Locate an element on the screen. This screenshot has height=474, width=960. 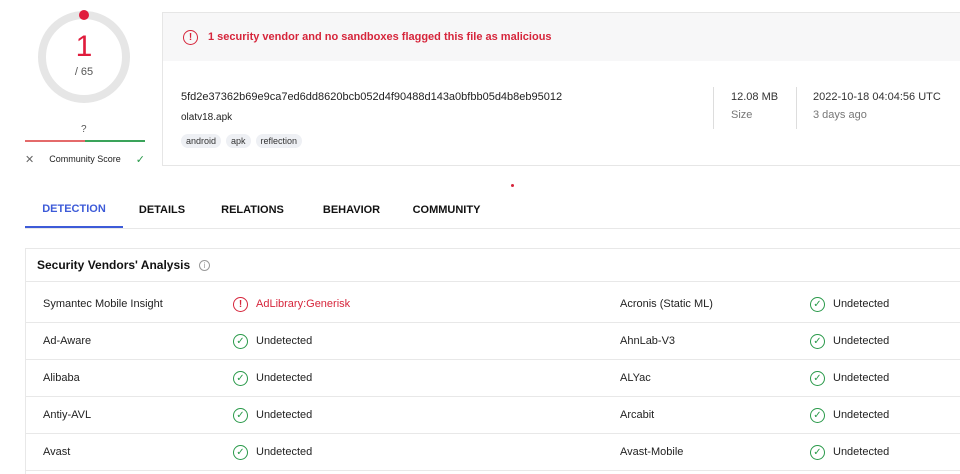
tab-detection: DETECTION is located at coordinates (74, 210).